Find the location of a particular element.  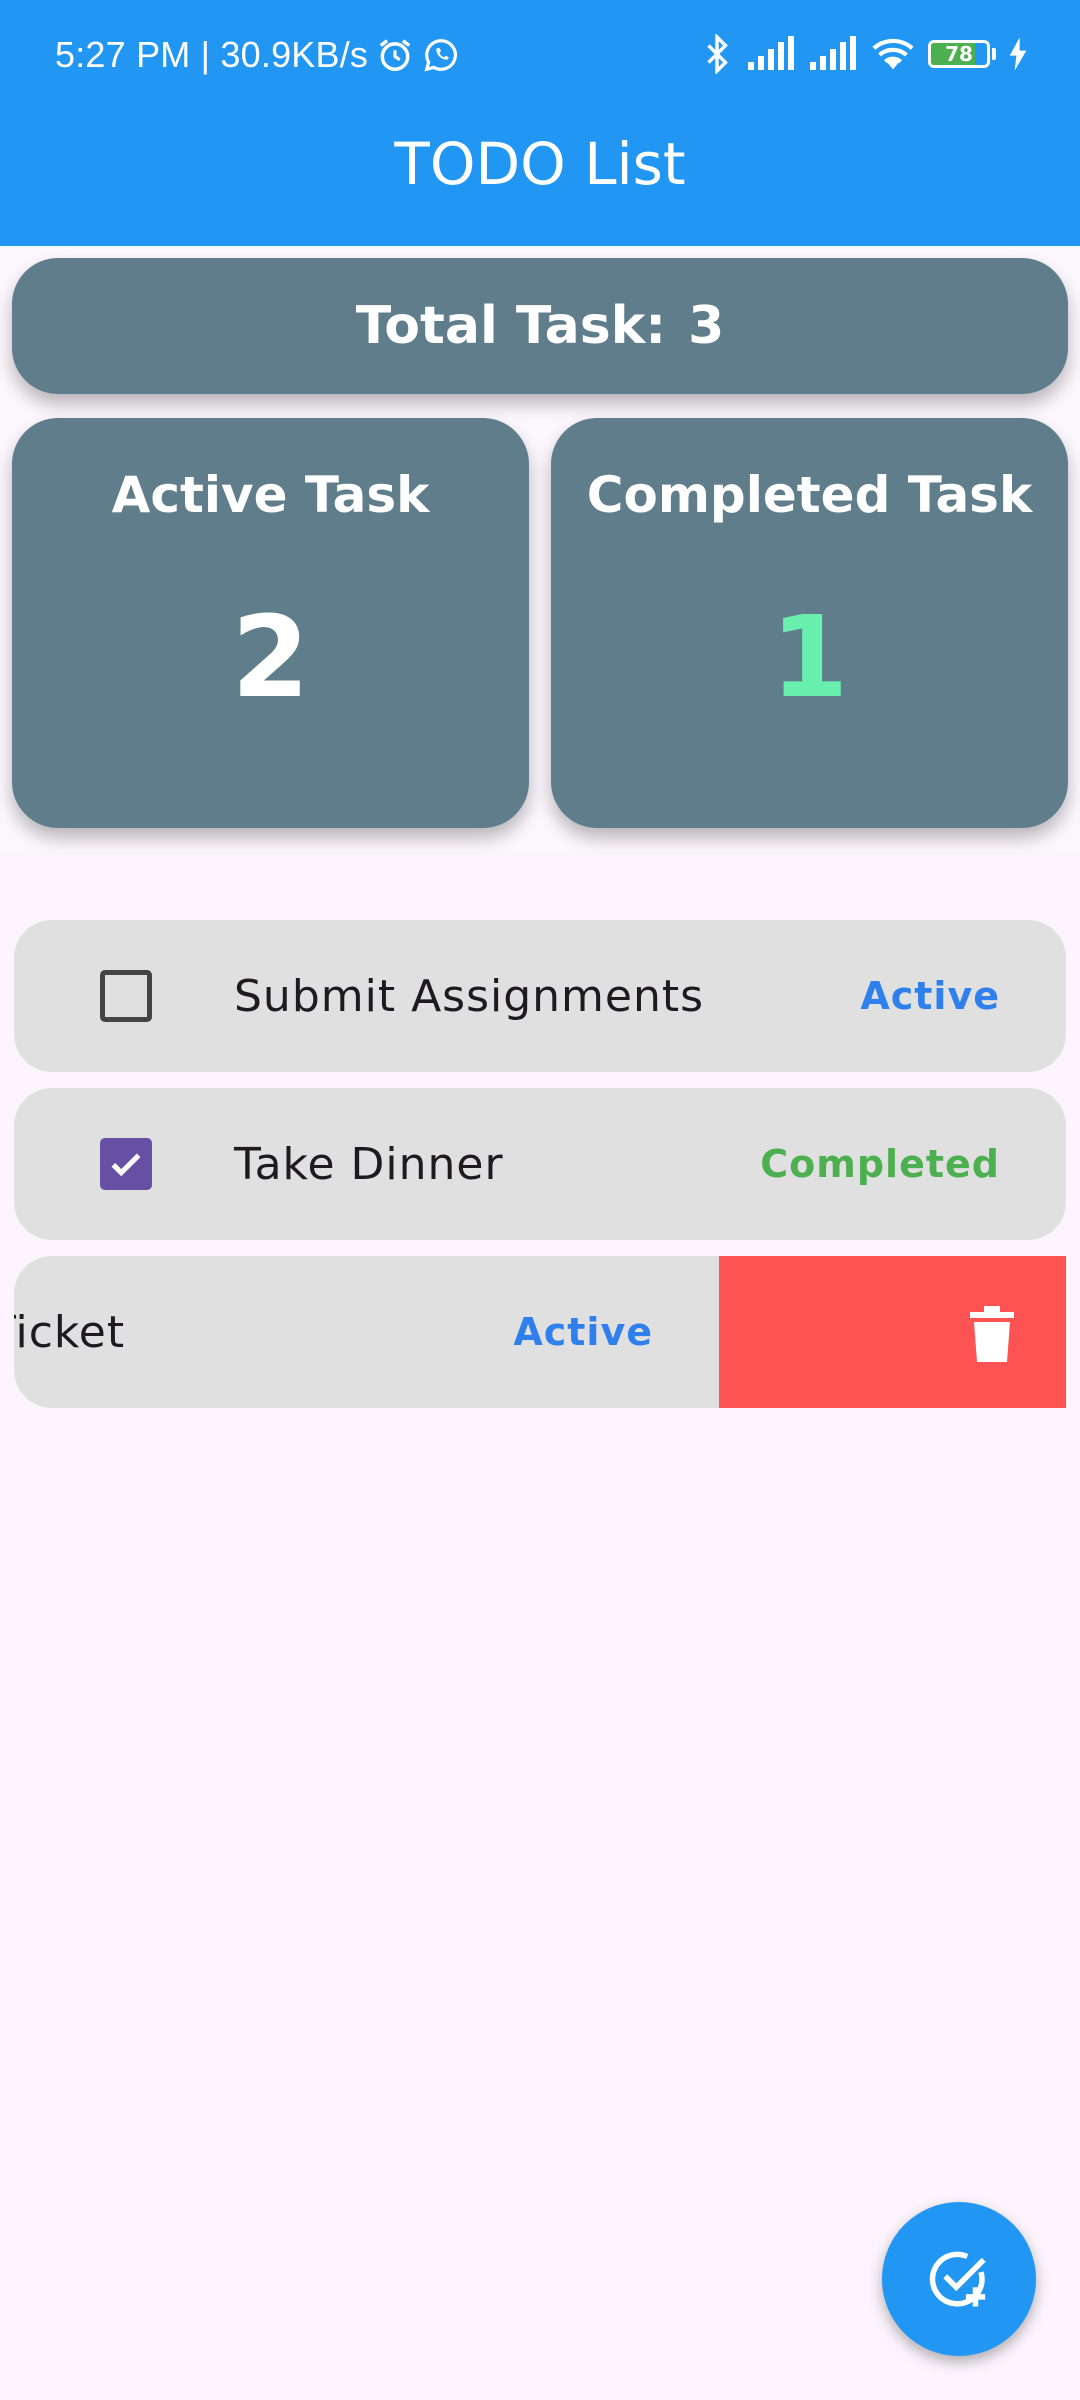

completed-task-label: Completed Task is located at coordinates (809, 495).